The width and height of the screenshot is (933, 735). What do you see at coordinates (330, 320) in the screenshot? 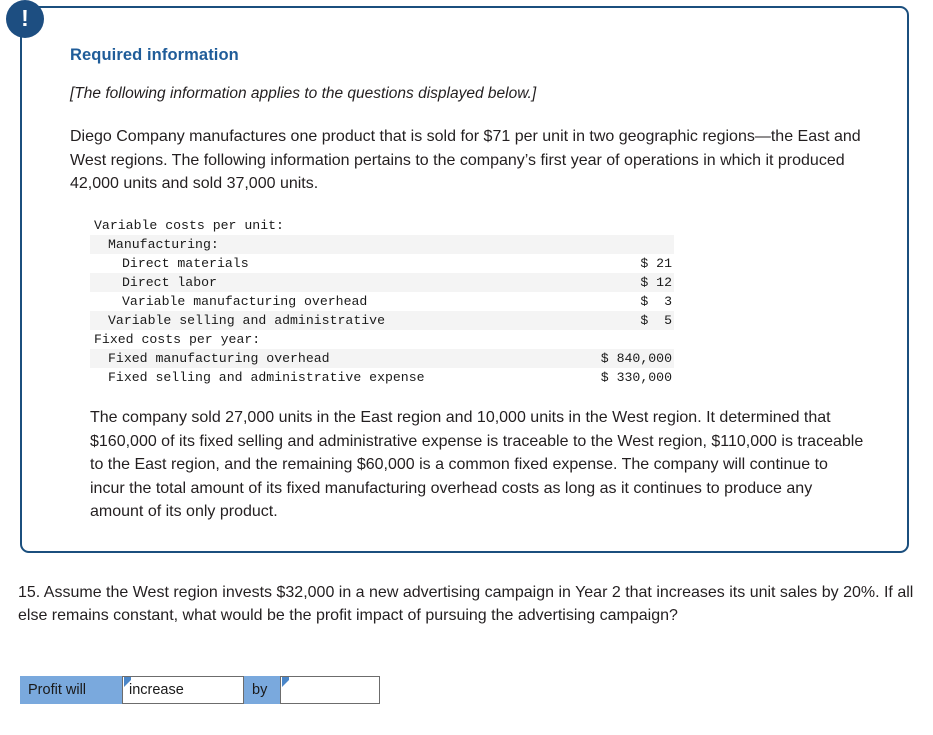
I see `cost-row-label: Variable selling and administrative` at bounding box center [330, 320].